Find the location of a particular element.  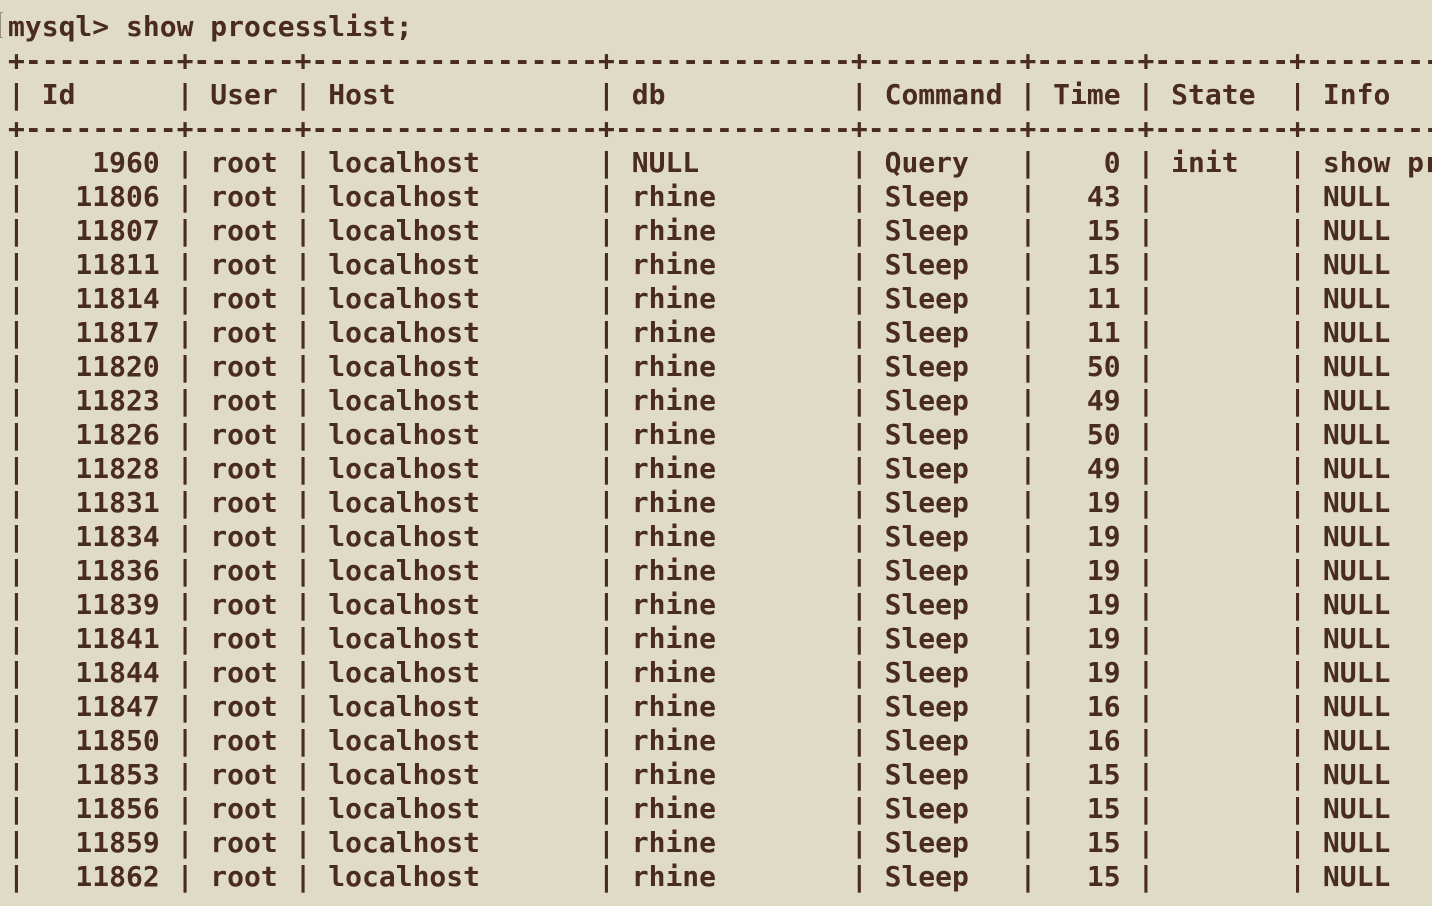

command-line: mysql> show processlist; is located at coordinates (210, 26).